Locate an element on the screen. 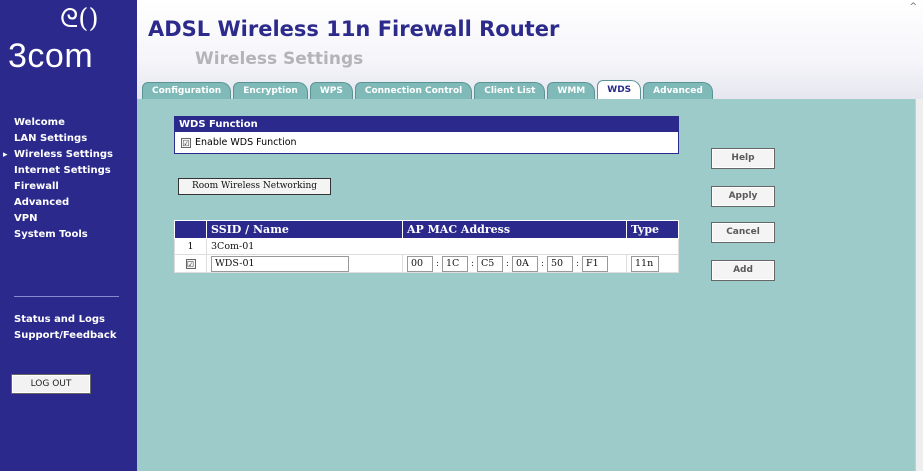  nav-item-internet-settings: Internet Settings is located at coordinates (68, 171).